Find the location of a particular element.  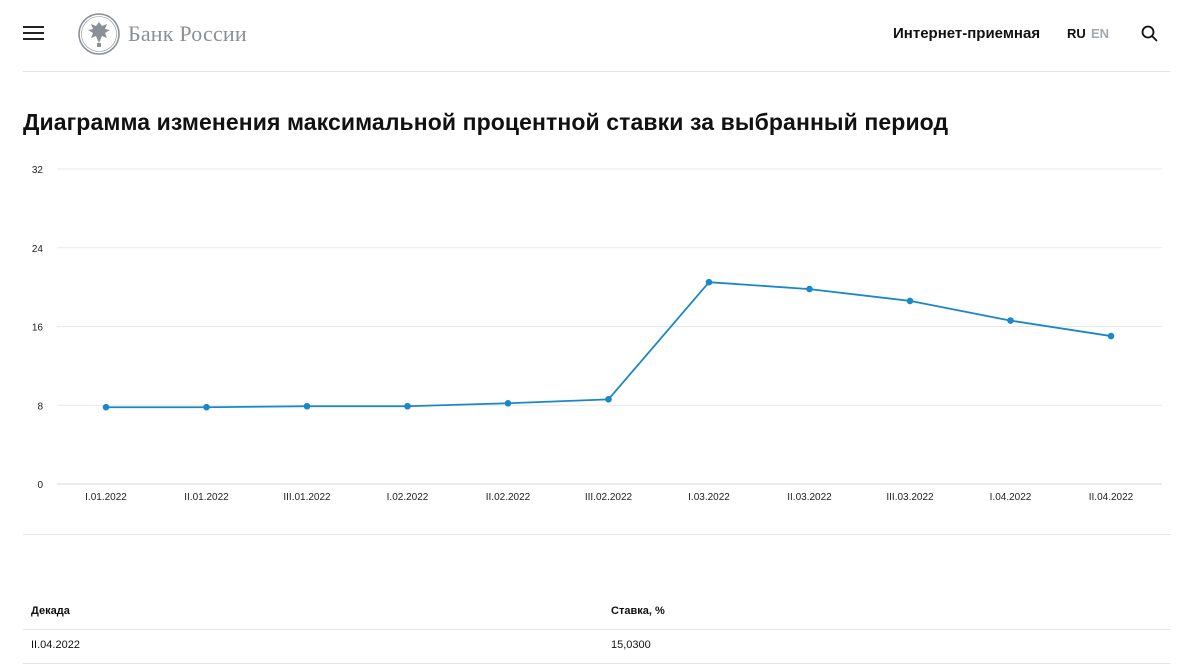

bank-emblem-icon is located at coordinates (99, 34).